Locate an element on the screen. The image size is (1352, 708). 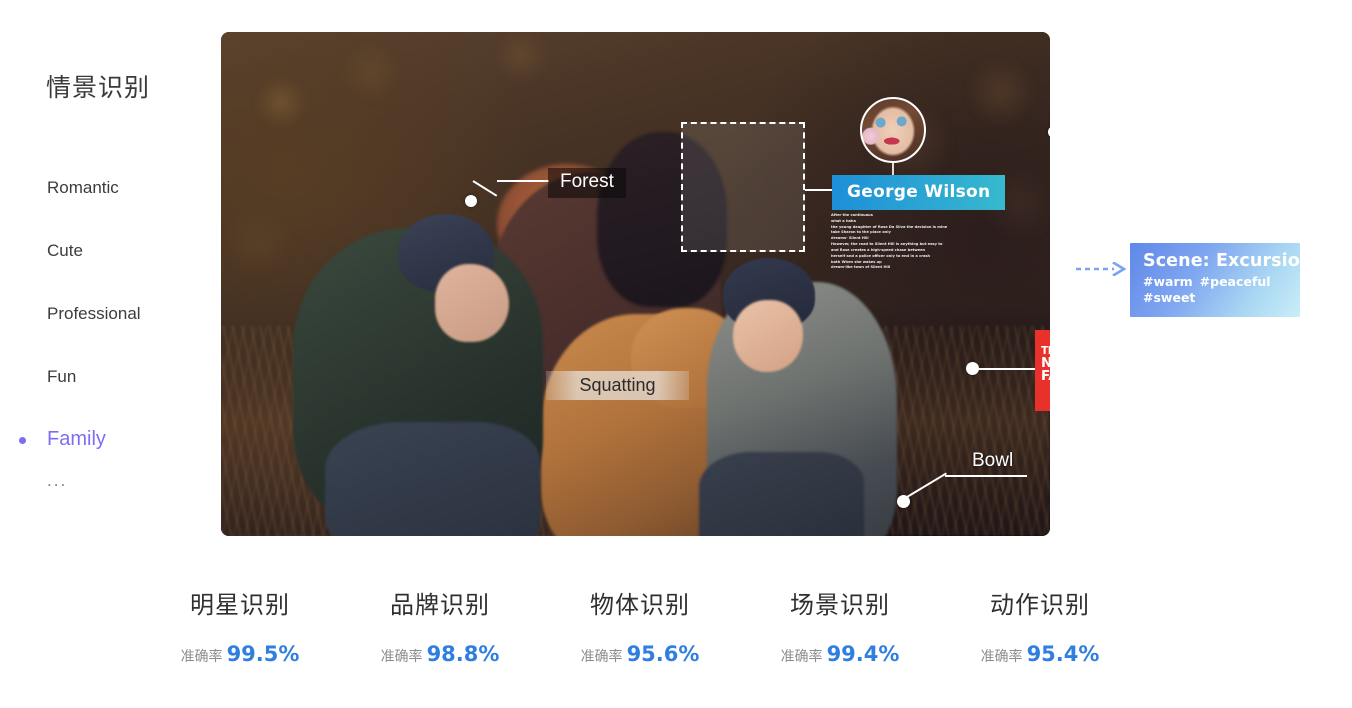
metric-accuracy: 准确率 99.4% is located at coordinates (840, 654).